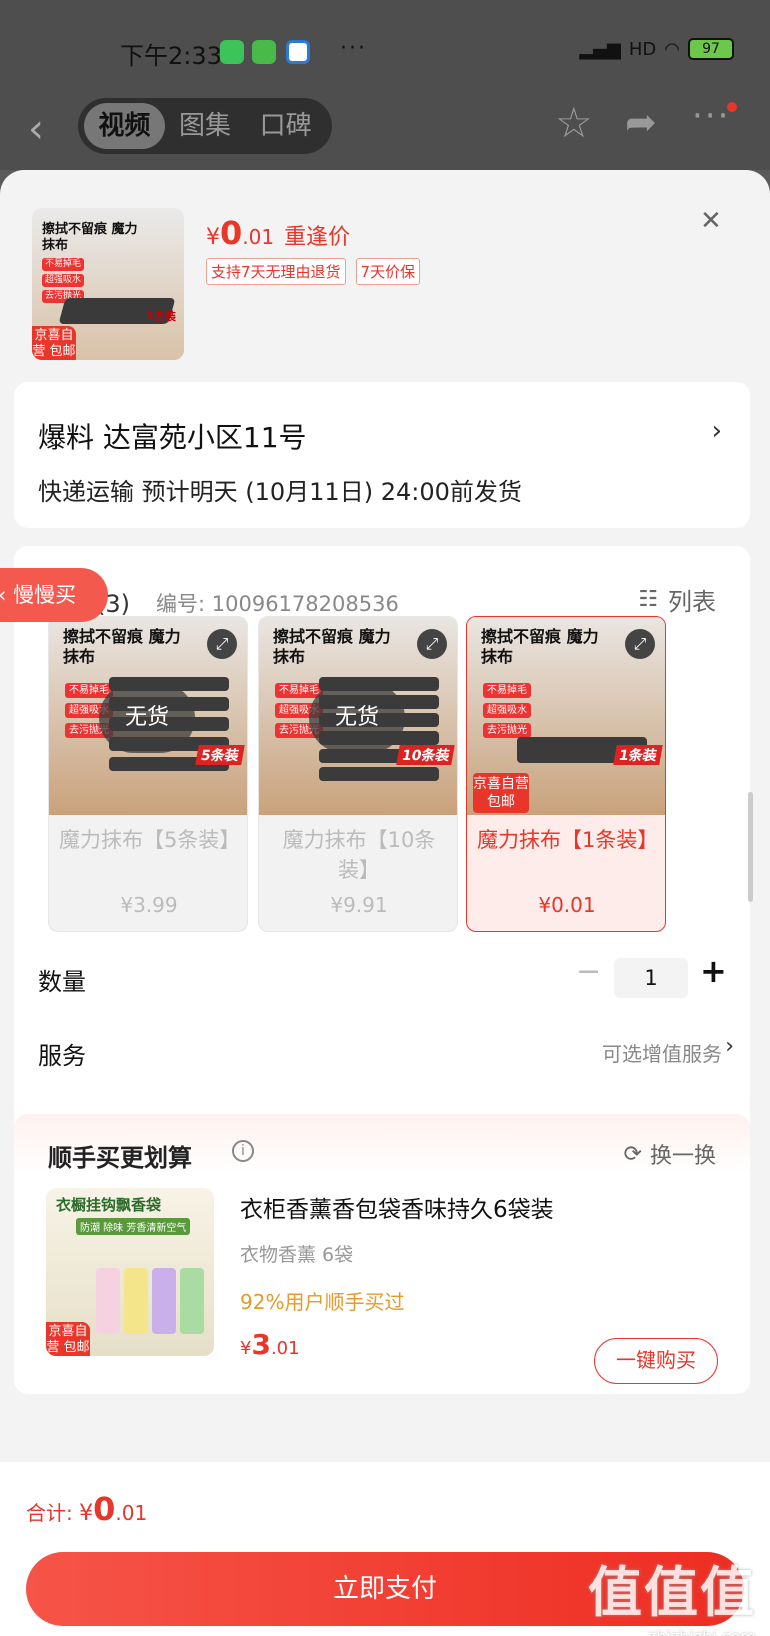  I want to click on thumb-title: 擦拭不留痕 魔力抹布, so click(90, 237).